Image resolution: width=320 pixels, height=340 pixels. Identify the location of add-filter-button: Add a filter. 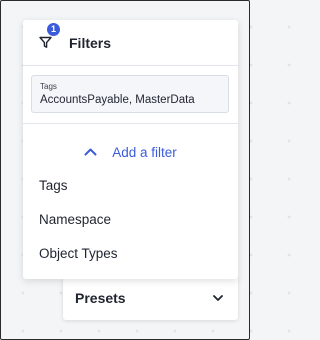
(130, 152).